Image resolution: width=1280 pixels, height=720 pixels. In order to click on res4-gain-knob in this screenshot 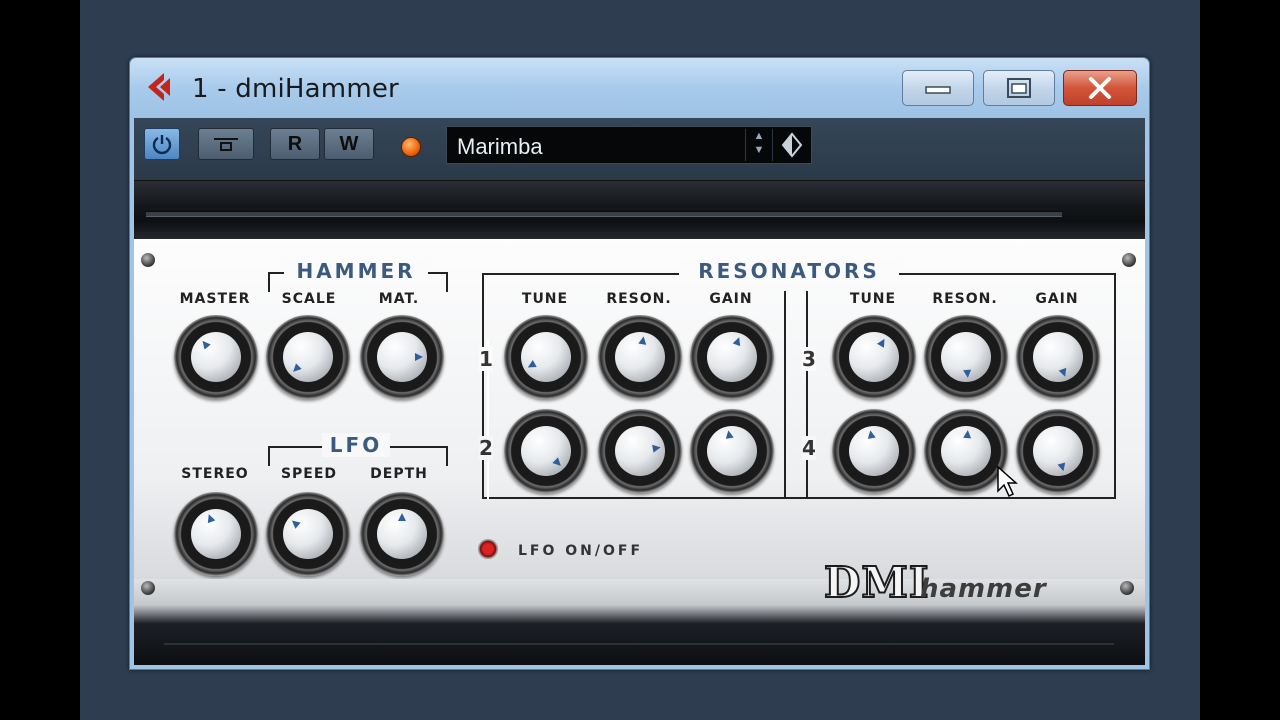, I will do `click(1058, 451)`.